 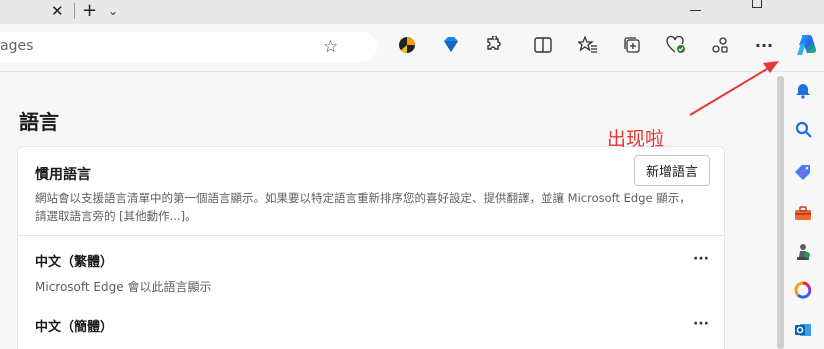 What do you see at coordinates (494, 45) in the screenshot?
I see `extensions-icon` at bounding box center [494, 45].